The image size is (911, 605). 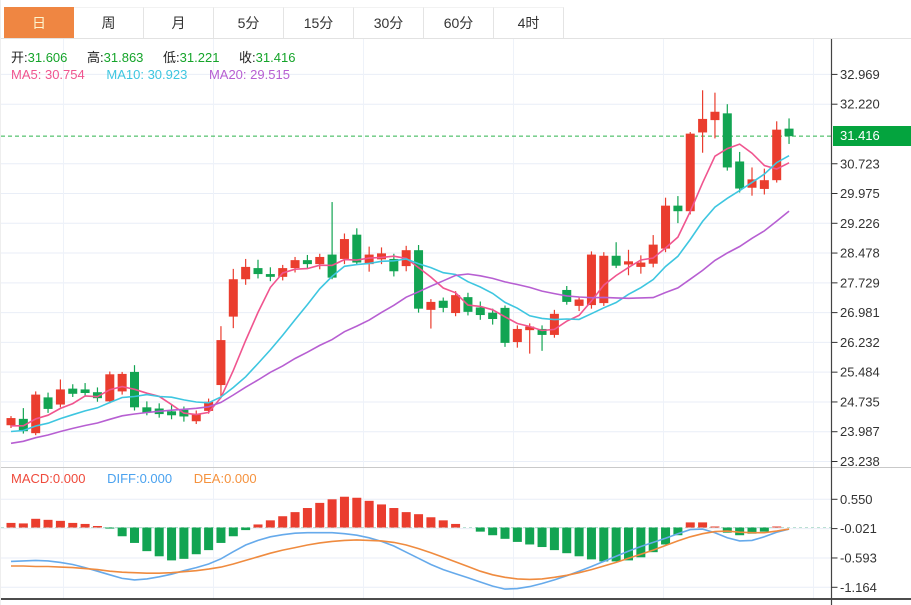 I want to click on macd-value: 0.000, so click(x=69, y=478).